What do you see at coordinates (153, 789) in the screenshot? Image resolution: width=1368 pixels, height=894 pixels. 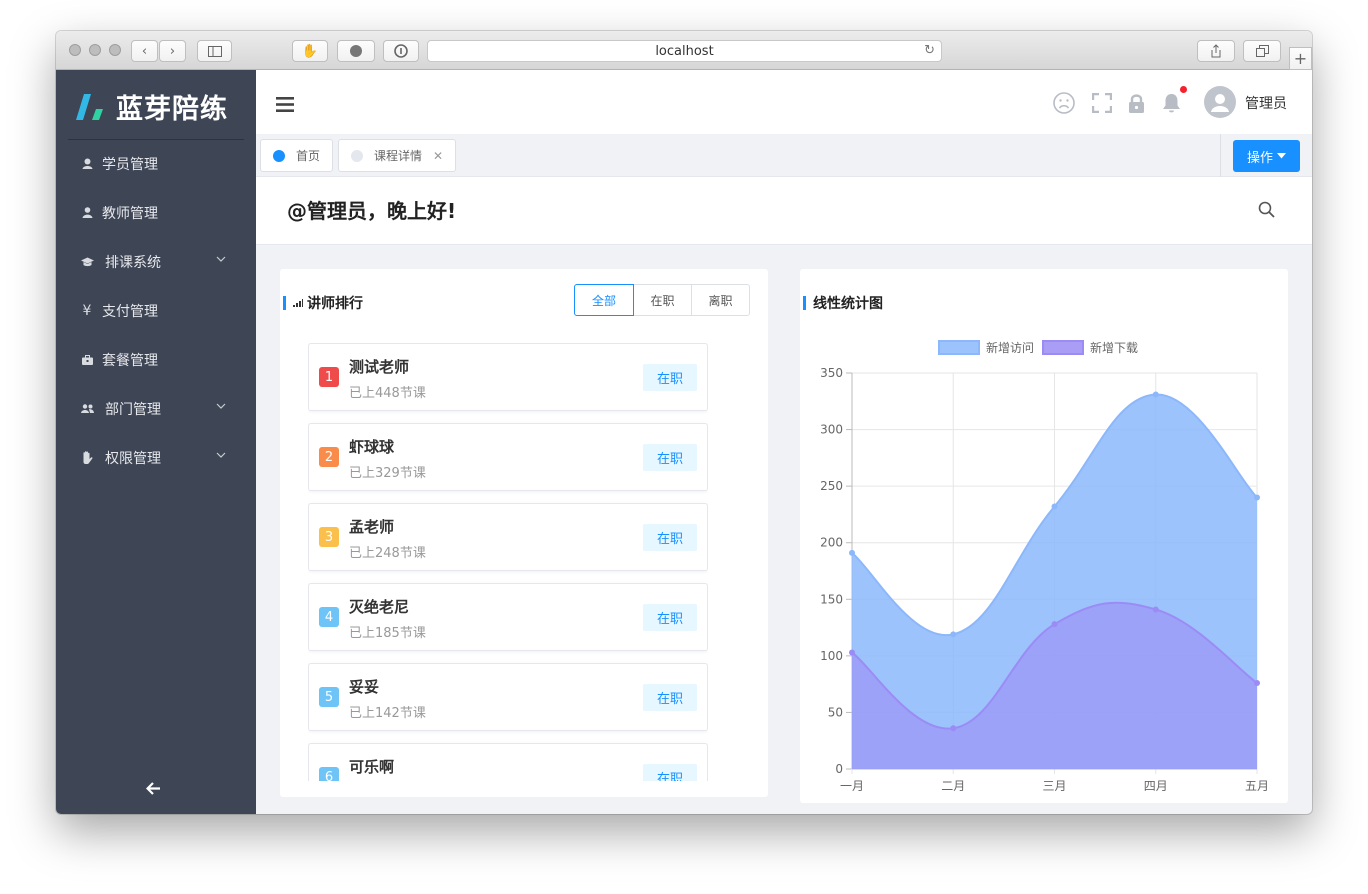 I see `collapse-sidebar-button` at bounding box center [153, 789].